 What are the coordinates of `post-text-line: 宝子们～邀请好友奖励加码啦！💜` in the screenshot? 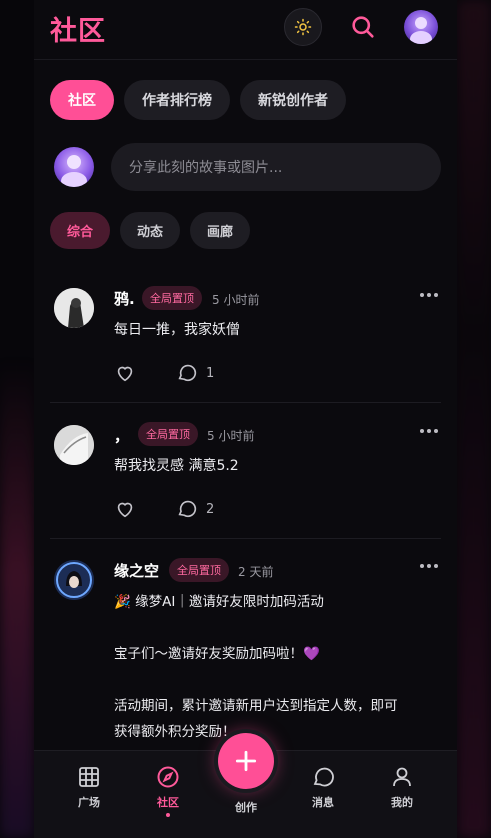 It's located at (217, 654).